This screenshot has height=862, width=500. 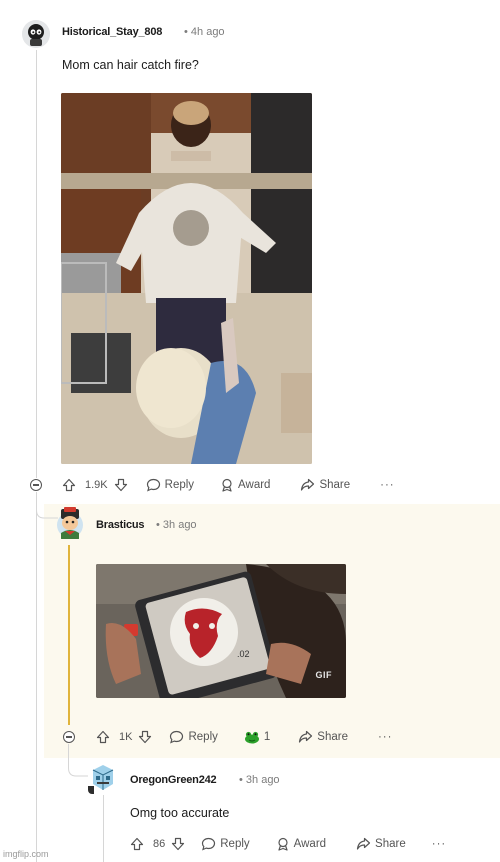 I want to click on highlight-thread-line, so click(x=69, y=635).